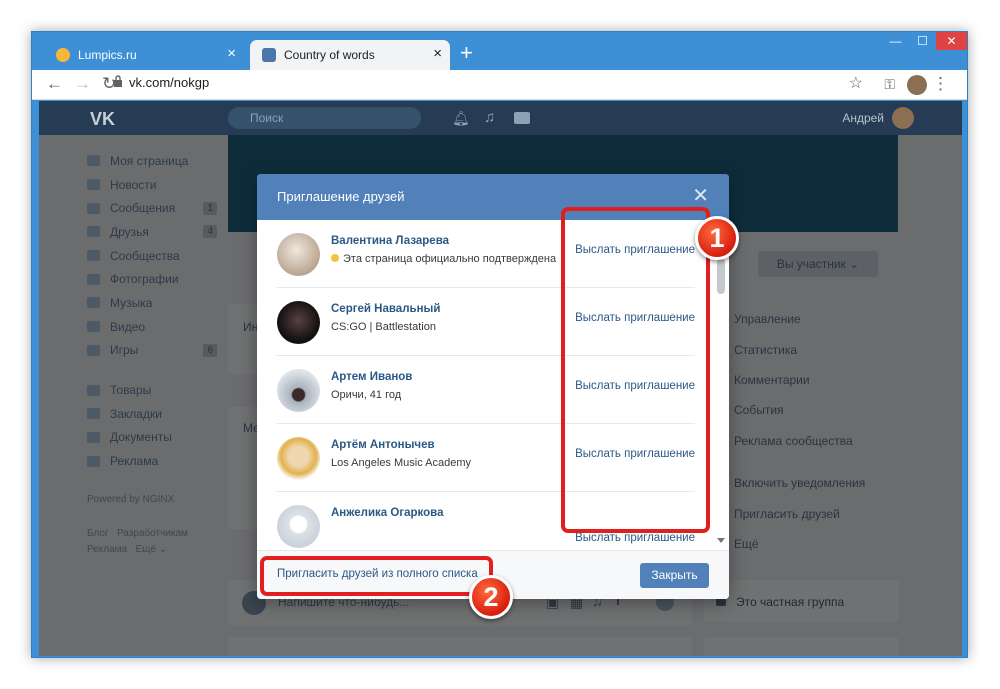 This screenshot has height=689, width=1000. Describe the element at coordinates (700, 196) in the screenshot. I see `close-icon: ✕` at that location.